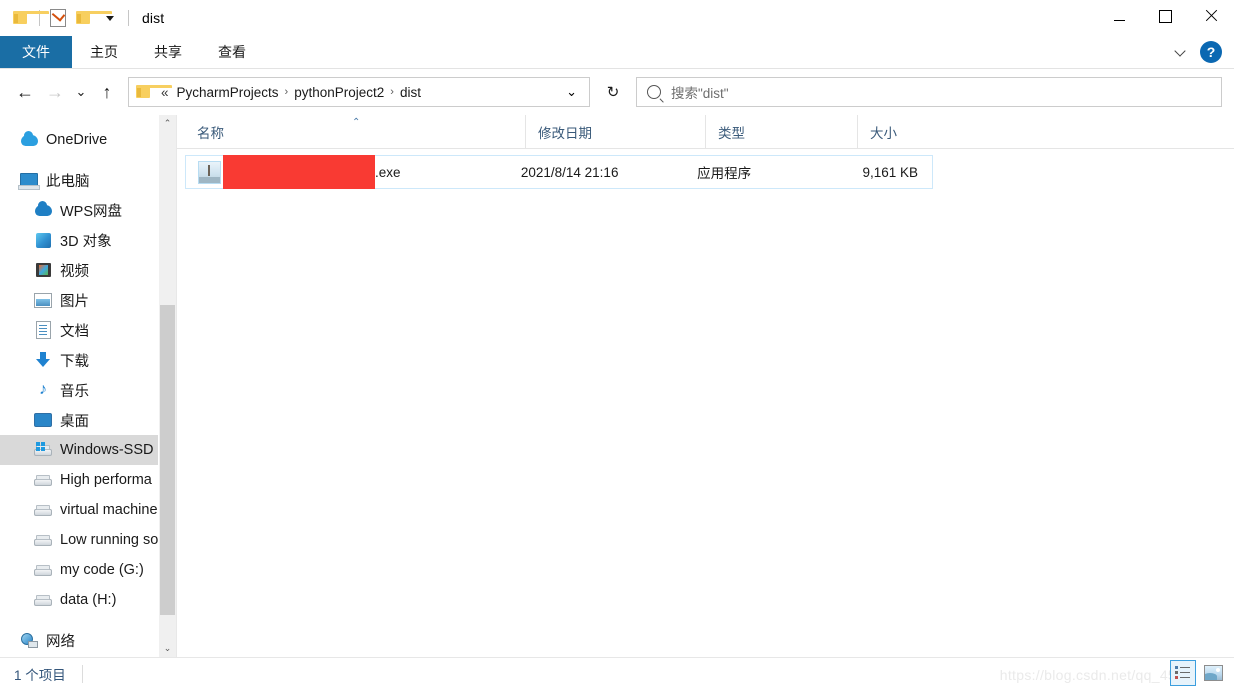  Describe the element at coordinates (228, 92) in the screenshot. I see `breadcrumb-item-0: PycharmProjects` at that location.